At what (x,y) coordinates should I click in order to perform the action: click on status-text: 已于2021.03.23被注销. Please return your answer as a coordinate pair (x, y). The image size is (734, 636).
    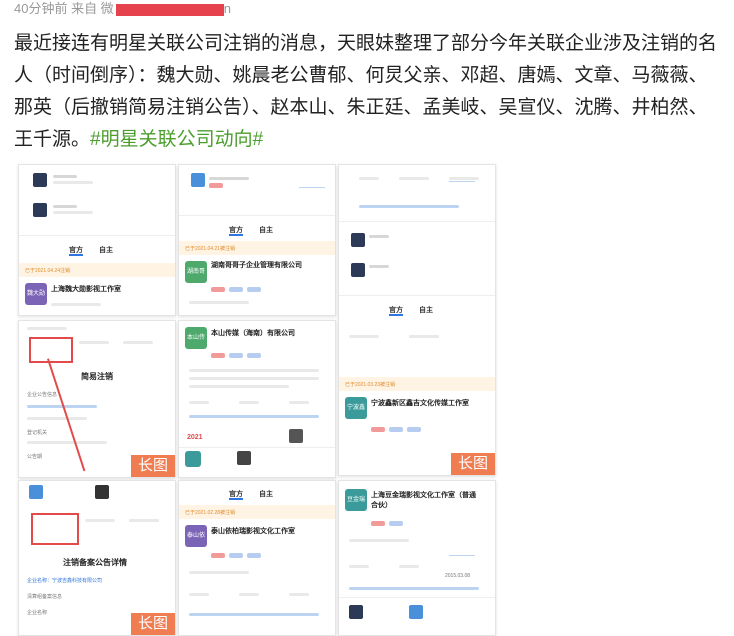
    Looking at the image, I should click on (370, 385).